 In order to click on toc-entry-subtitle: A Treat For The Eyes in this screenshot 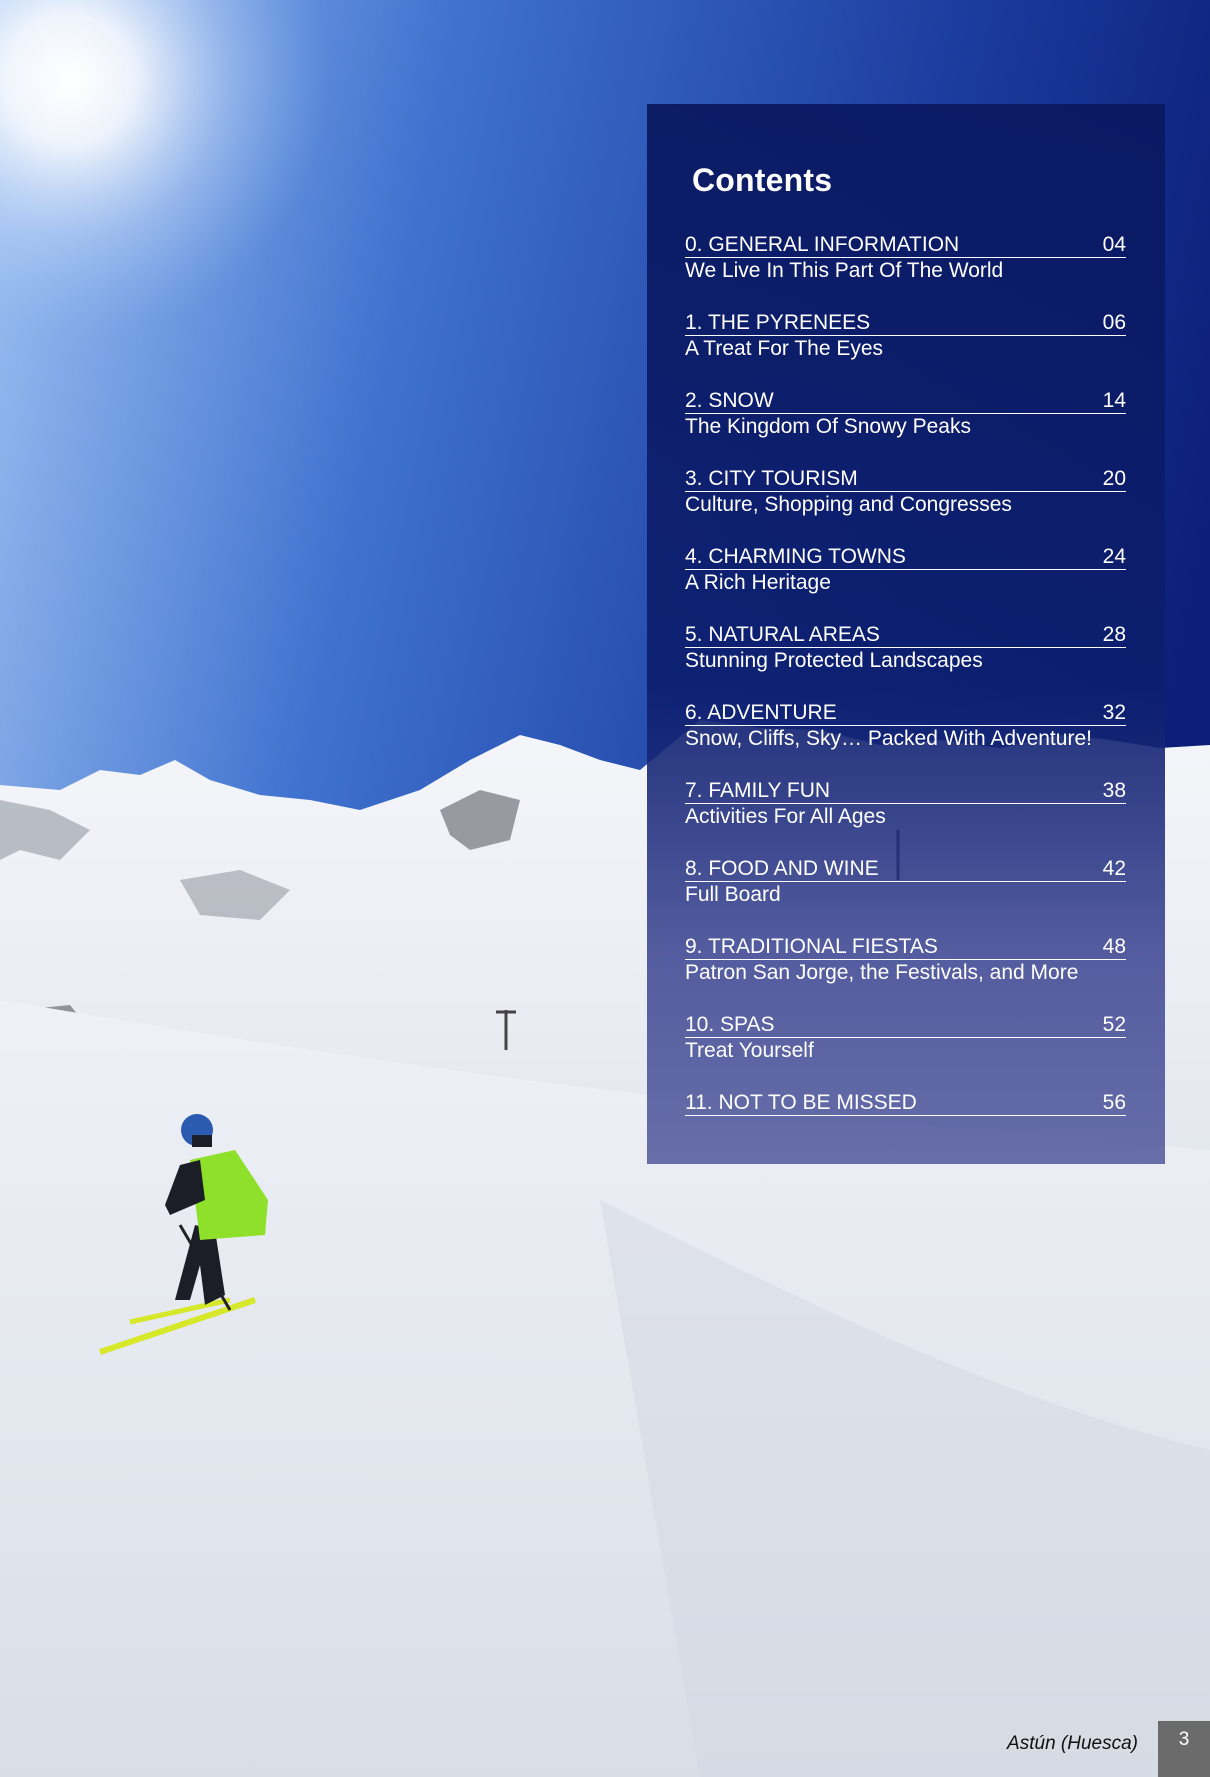, I will do `click(784, 348)`.